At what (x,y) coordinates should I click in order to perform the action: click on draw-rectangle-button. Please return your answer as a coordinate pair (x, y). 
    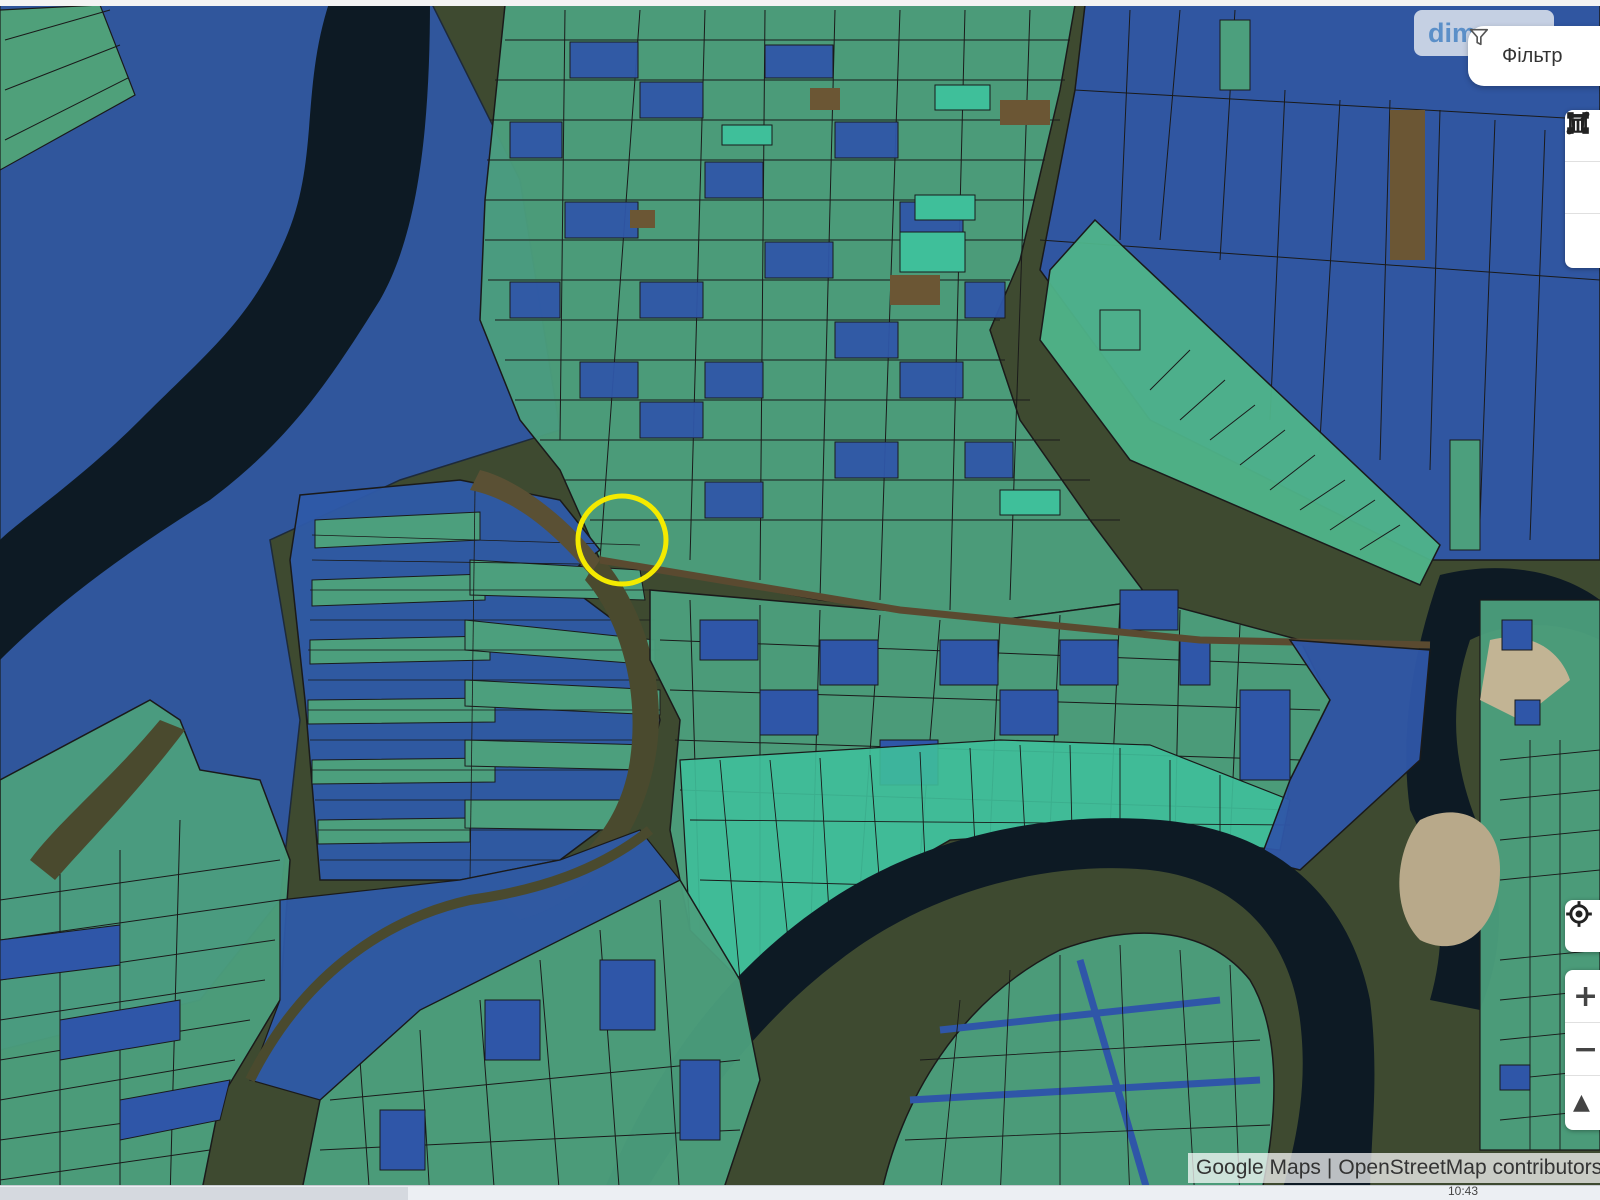
    Looking at the image, I should click on (1582, 163).